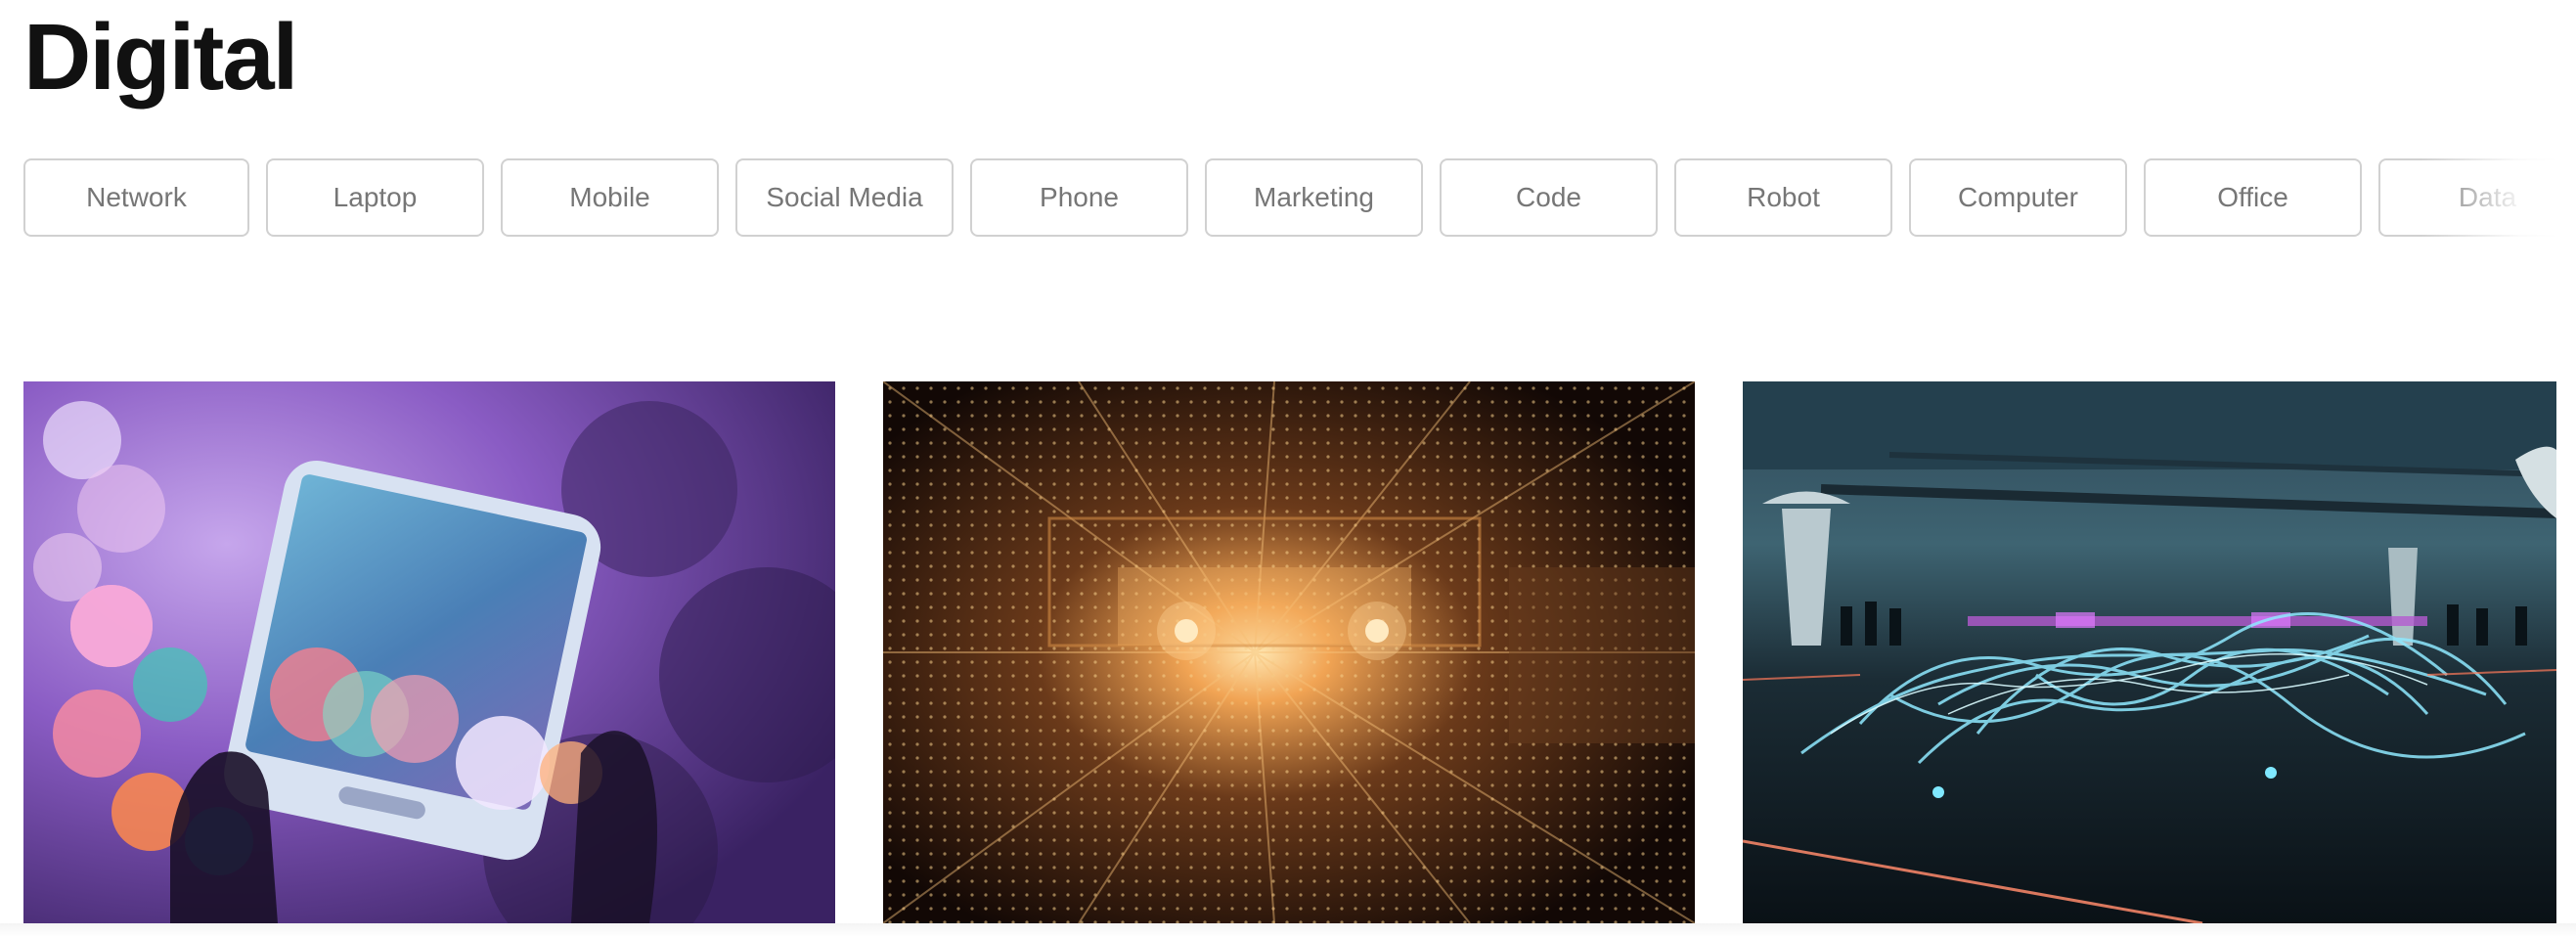  What do you see at coordinates (160, 57) in the screenshot?
I see `page-title: Digital` at bounding box center [160, 57].